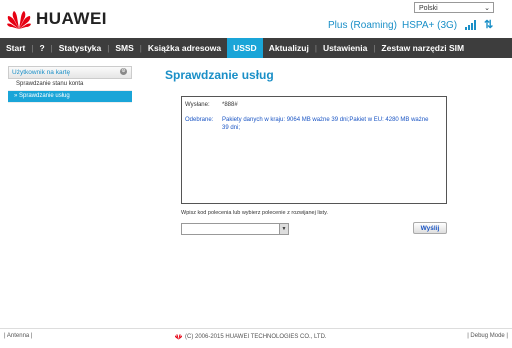  I want to click on nav-statistics: Statystyka, so click(80, 48).